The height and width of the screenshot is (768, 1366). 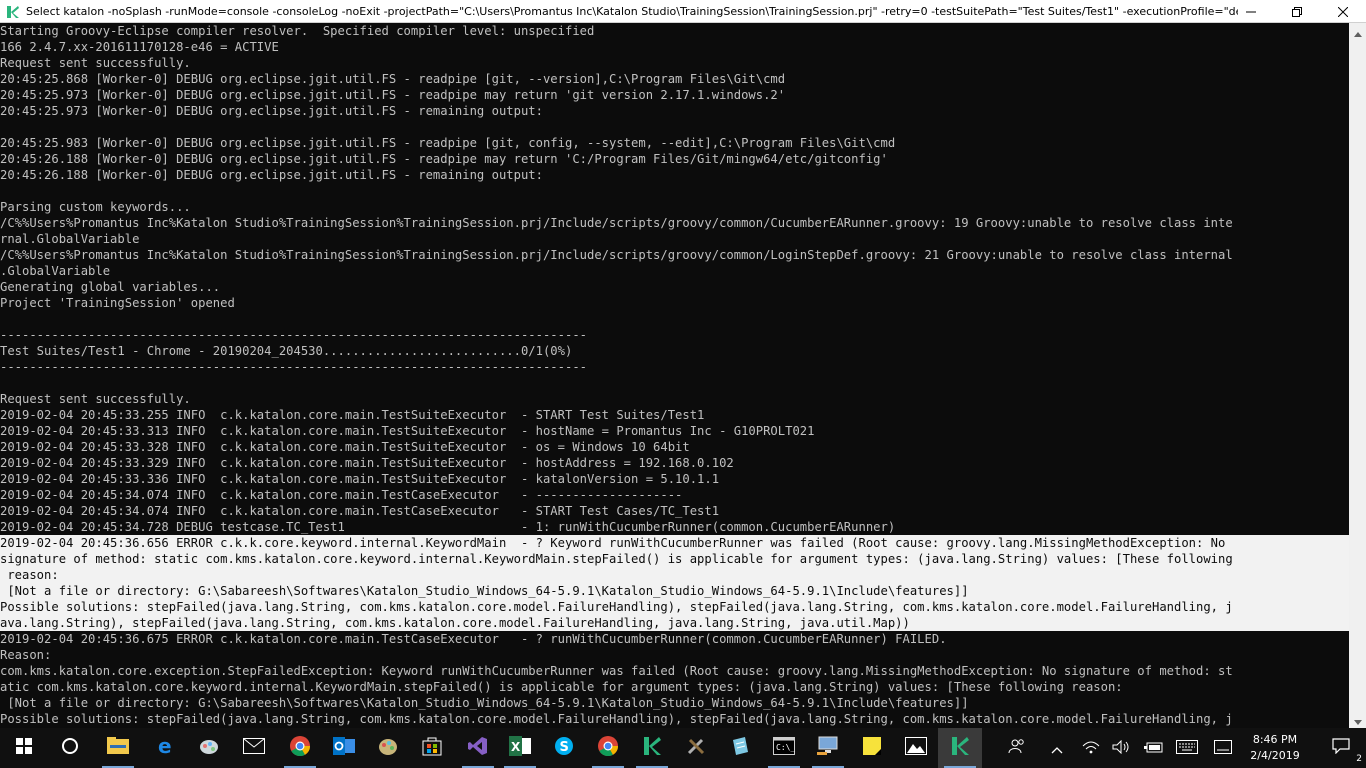 I want to click on tray-wifi-button, so click(x=1091, y=748).